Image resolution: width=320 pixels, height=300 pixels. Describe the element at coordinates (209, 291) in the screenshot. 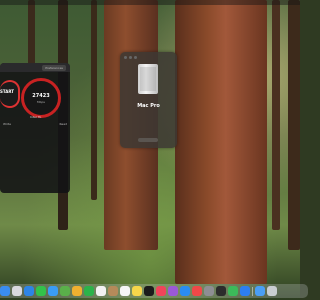

I see `dock-system-preferences-icon` at that location.